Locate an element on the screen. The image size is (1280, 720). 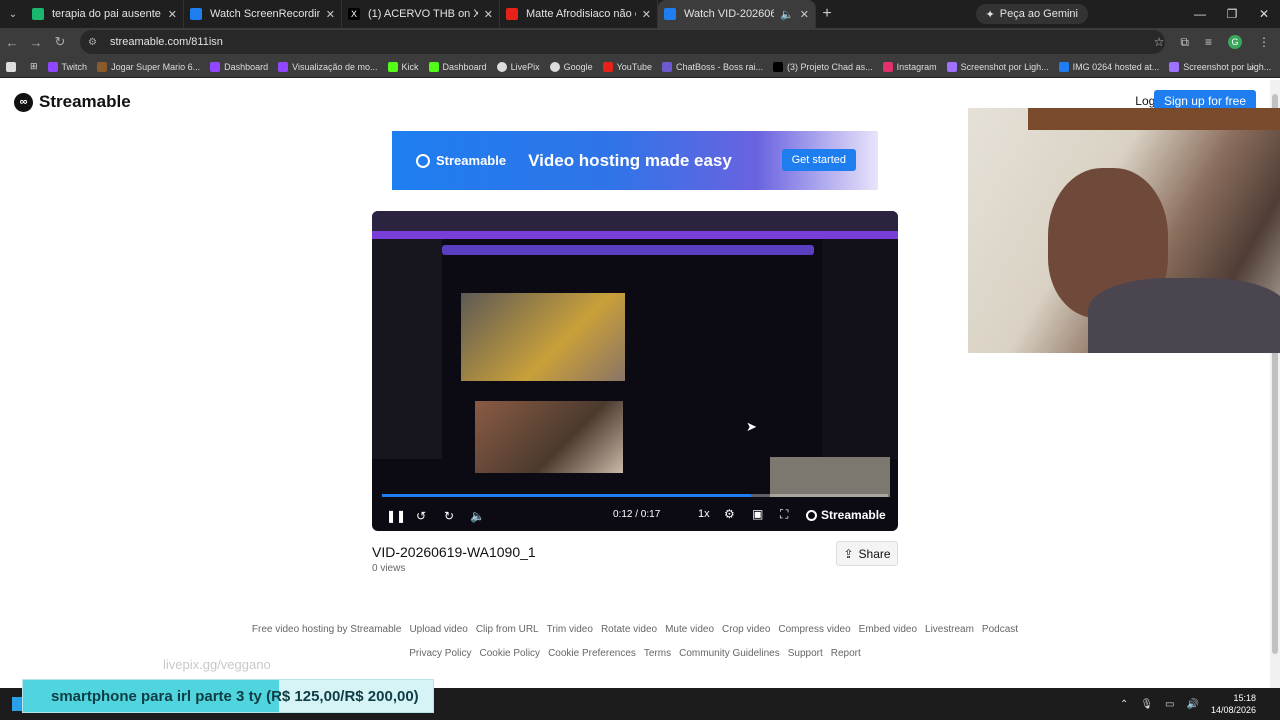
livepix-link-overlay: livepix.gg/veggano is located at coordinates (217, 664).